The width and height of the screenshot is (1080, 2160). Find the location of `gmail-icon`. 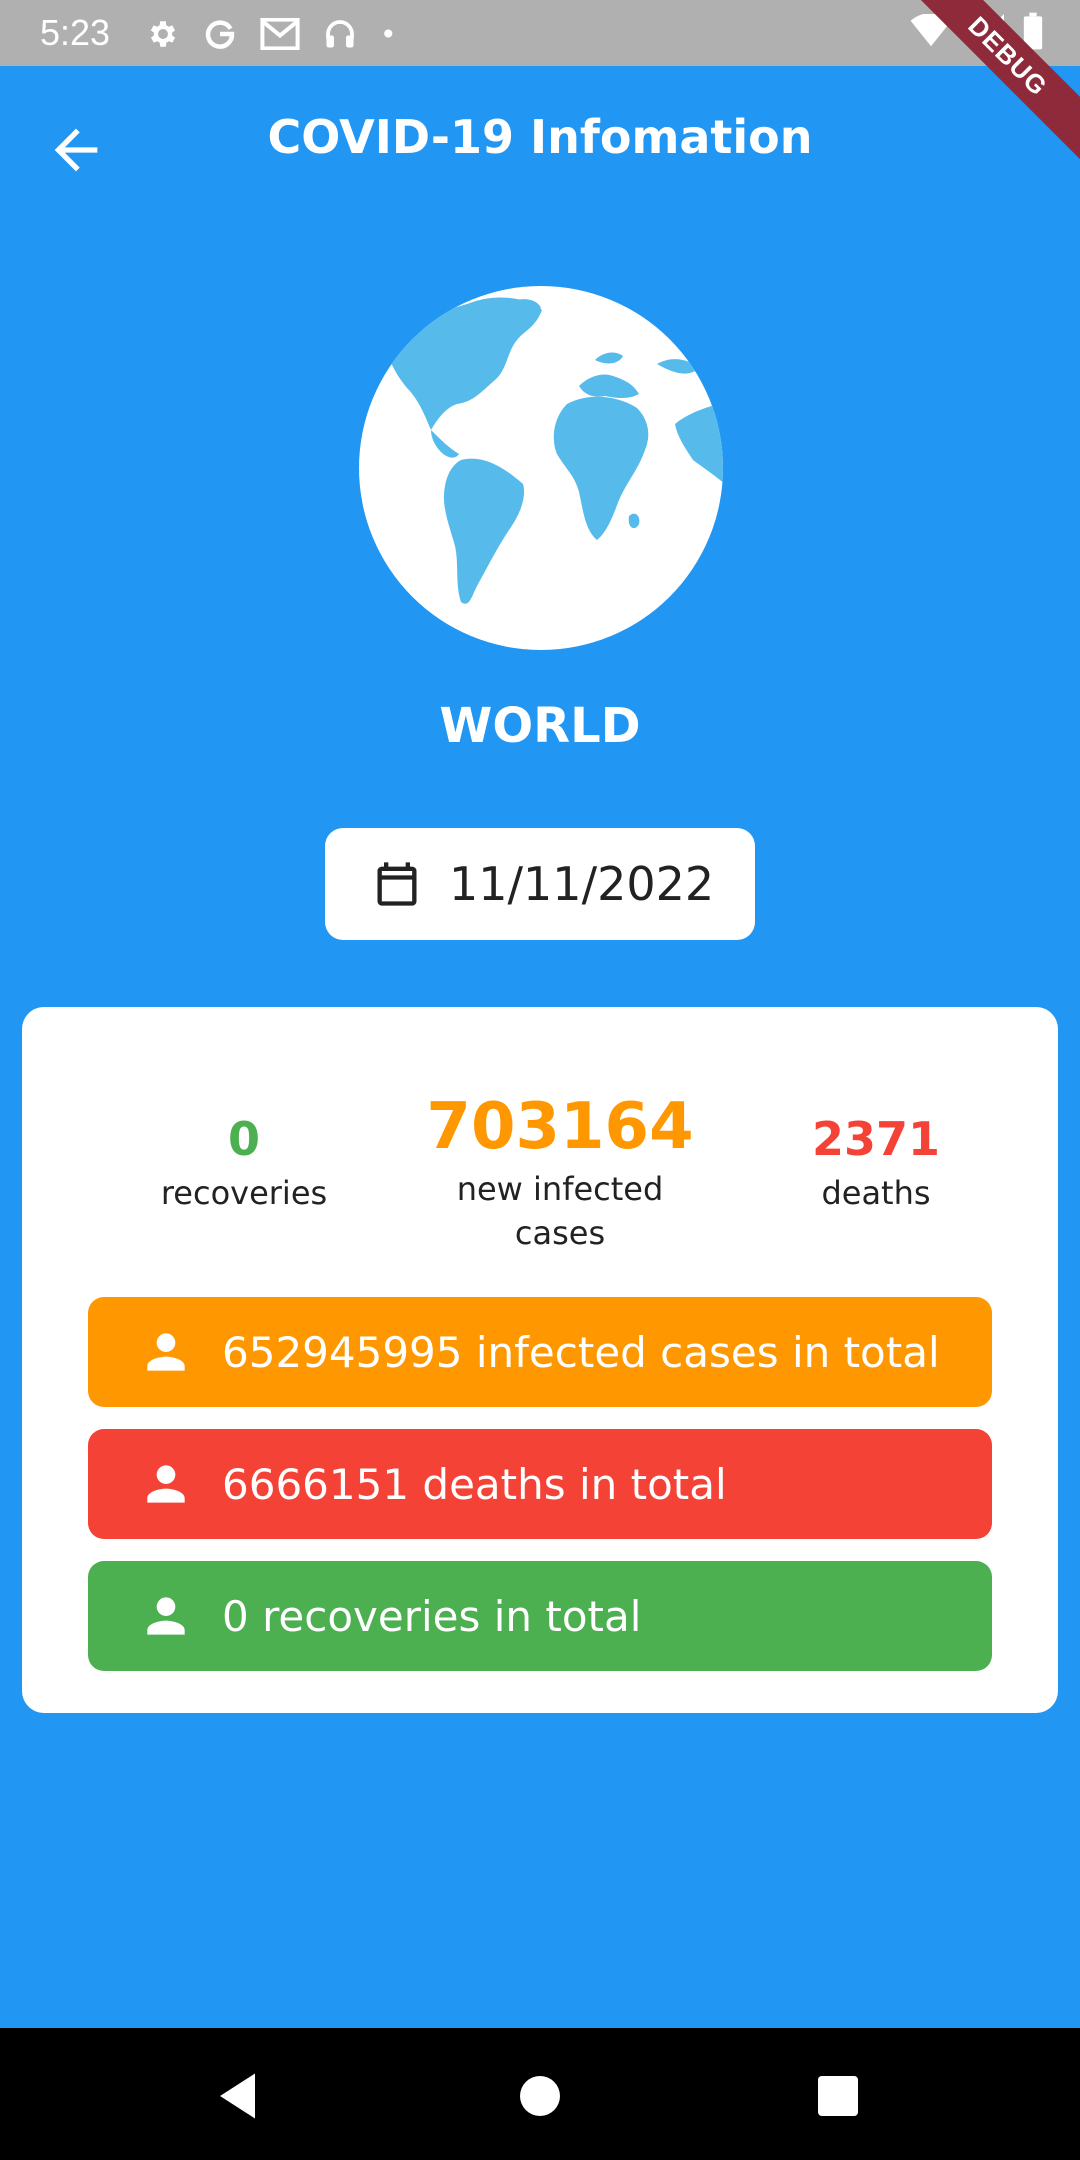

gmail-icon is located at coordinates (280, 34).